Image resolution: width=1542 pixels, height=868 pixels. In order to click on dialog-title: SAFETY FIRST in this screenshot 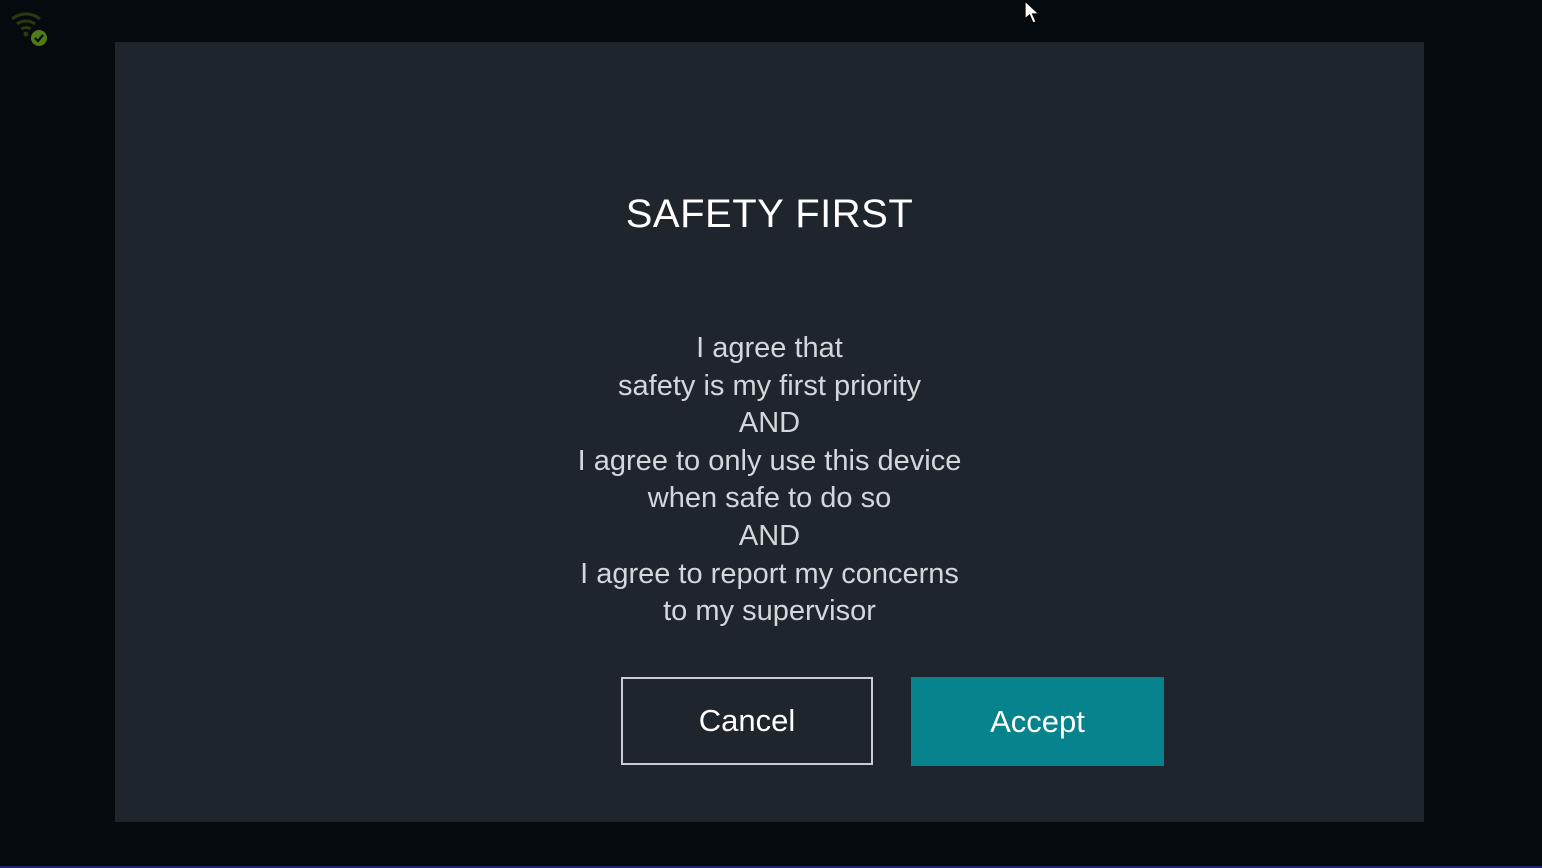, I will do `click(769, 214)`.